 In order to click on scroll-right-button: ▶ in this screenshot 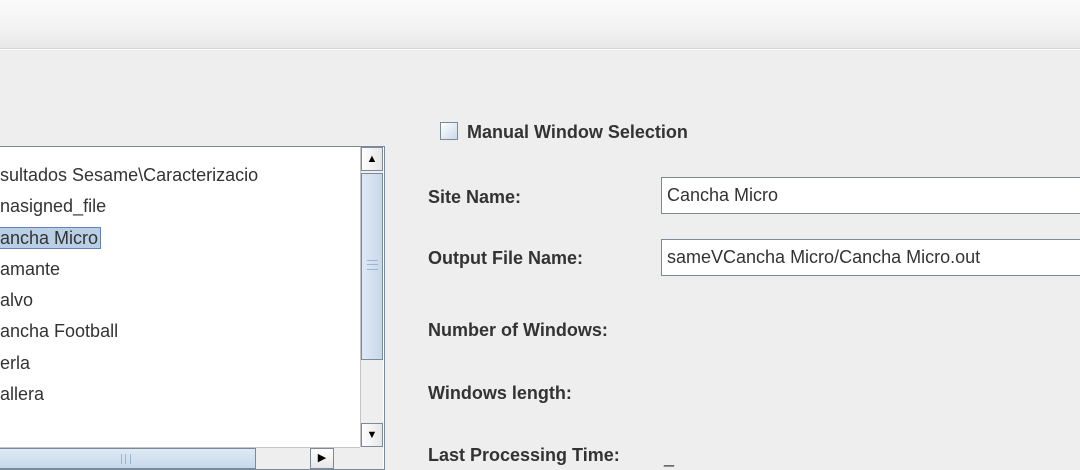, I will do `click(322, 458)`.